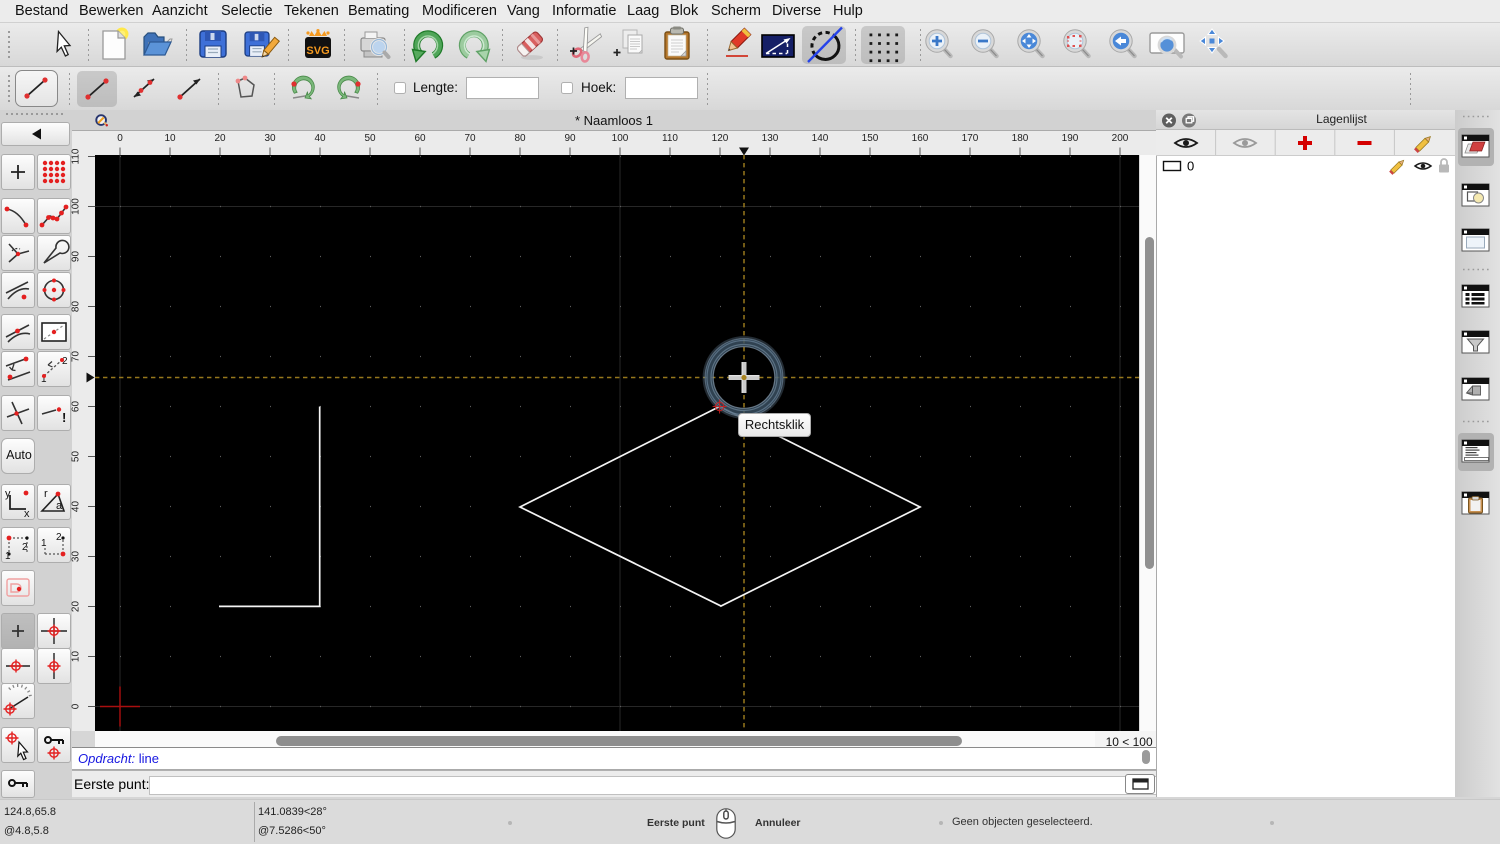 This screenshot has width=1500, height=844. I want to click on svg-text: a, so click(59, 506).